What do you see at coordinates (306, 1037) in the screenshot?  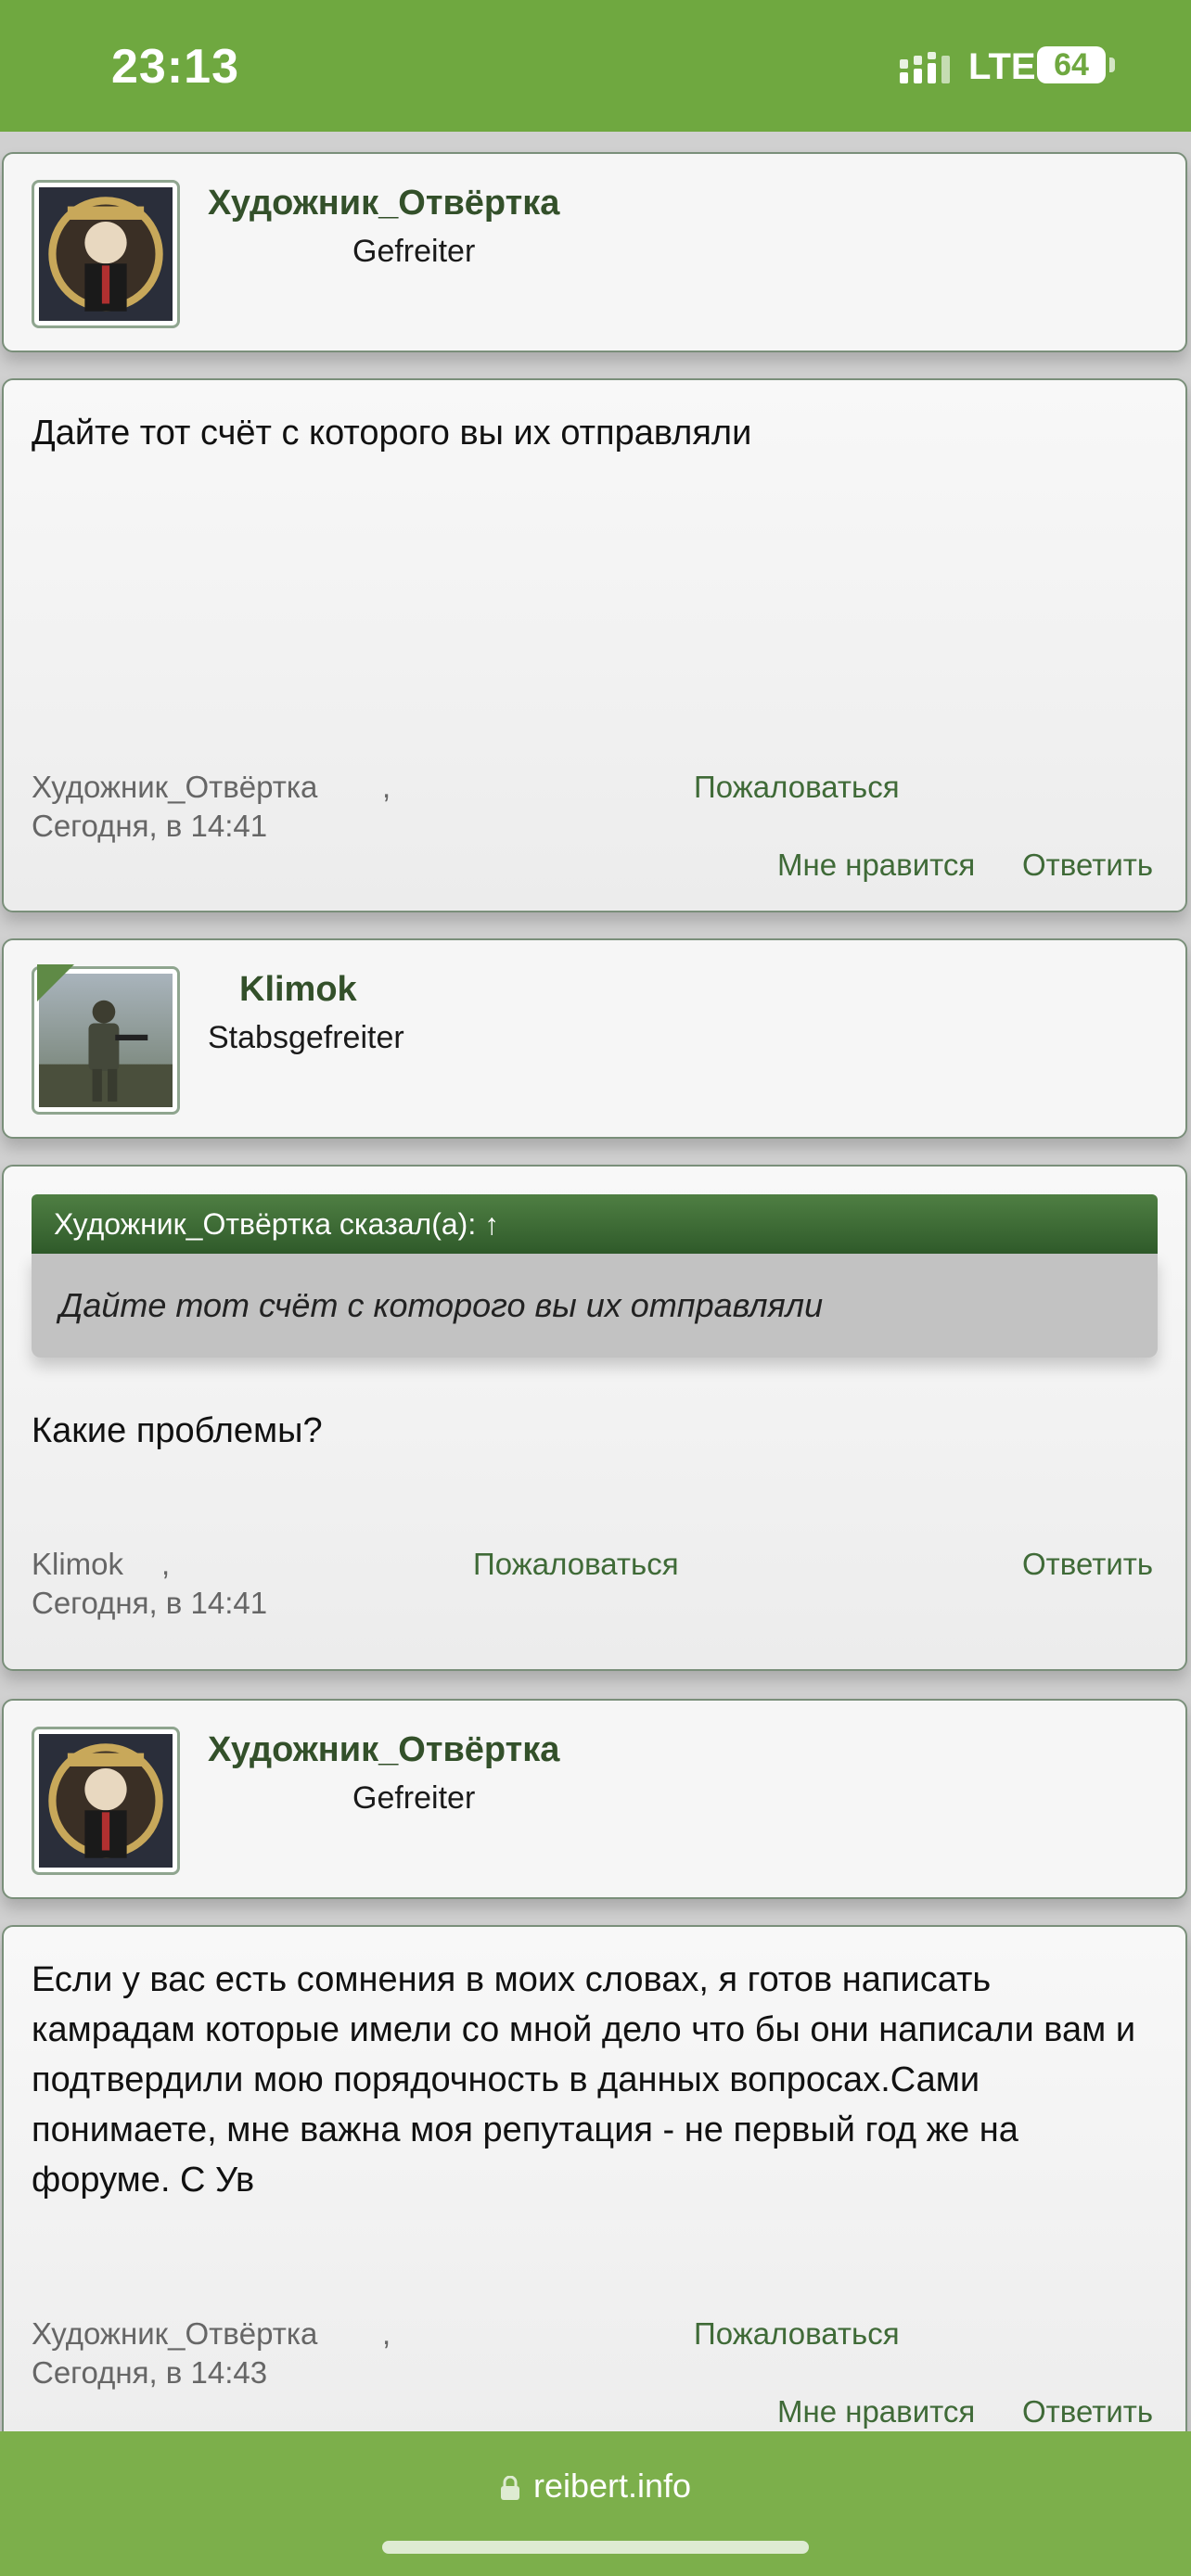 I see `user-rank: Stabsgefreiter` at bounding box center [306, 1037].